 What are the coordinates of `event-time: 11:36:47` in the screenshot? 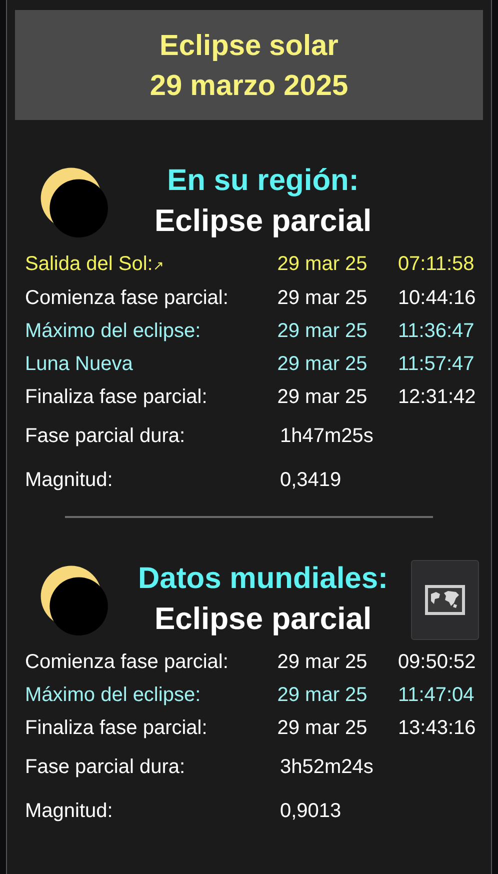 It's located at (437, 331).